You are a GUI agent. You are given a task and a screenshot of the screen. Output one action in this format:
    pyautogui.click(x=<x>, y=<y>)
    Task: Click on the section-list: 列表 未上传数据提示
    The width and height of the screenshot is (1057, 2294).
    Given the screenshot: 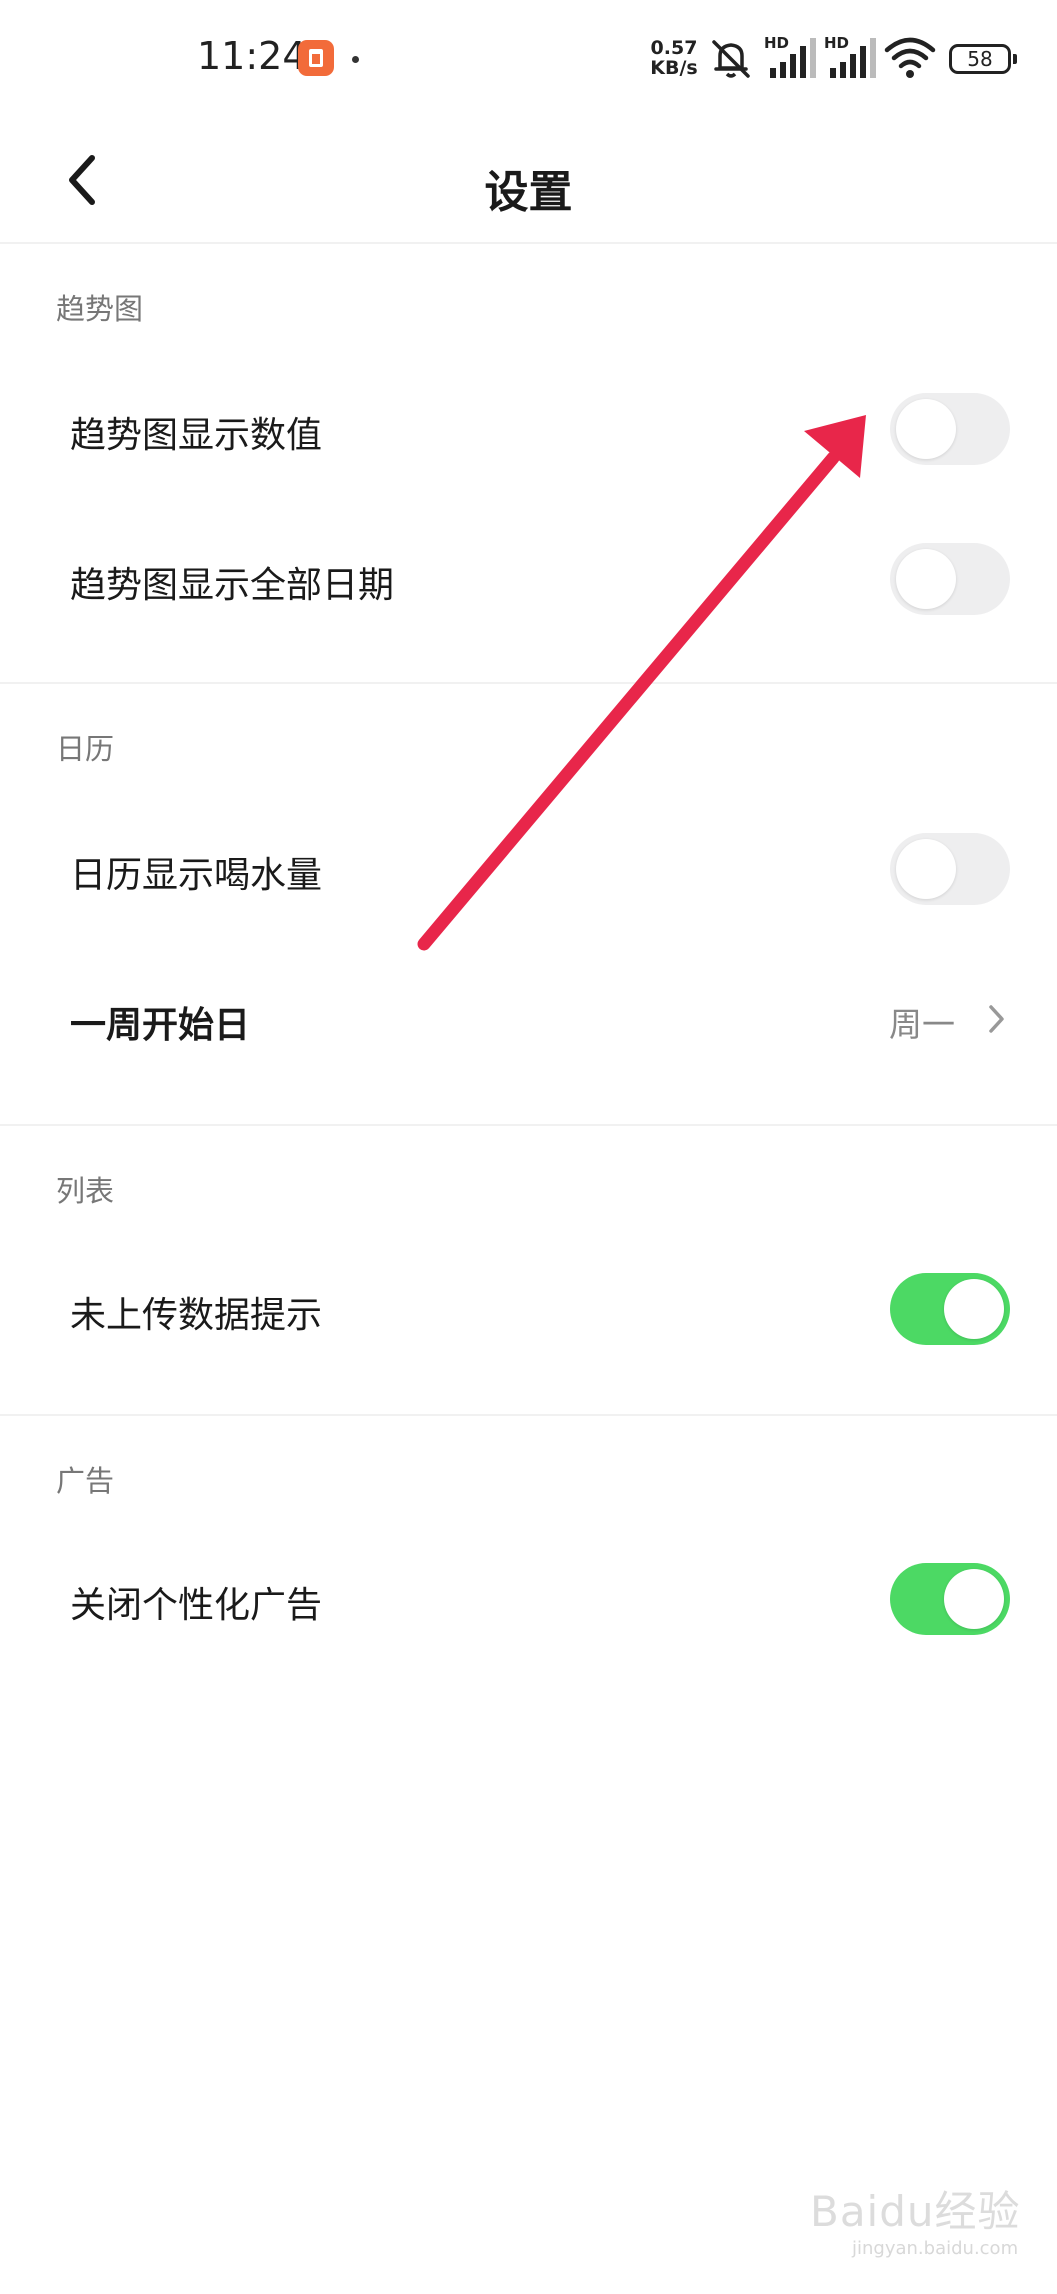 What is the action you would take?
    pyautogui.click(x=528, y=1270)
    